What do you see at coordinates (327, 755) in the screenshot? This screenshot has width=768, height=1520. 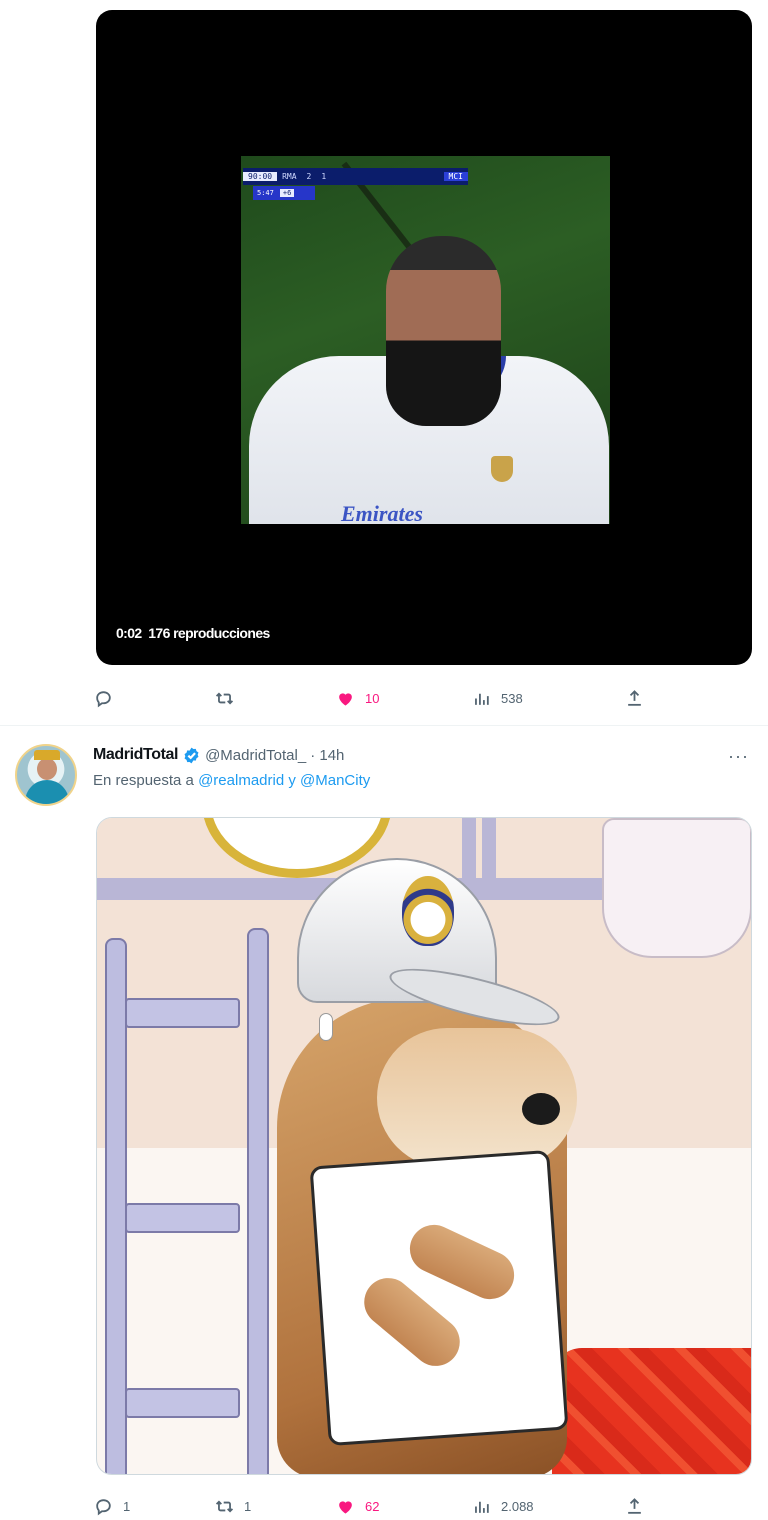 I see `tweet-time: · 14h` at bounding box center [327, 755].